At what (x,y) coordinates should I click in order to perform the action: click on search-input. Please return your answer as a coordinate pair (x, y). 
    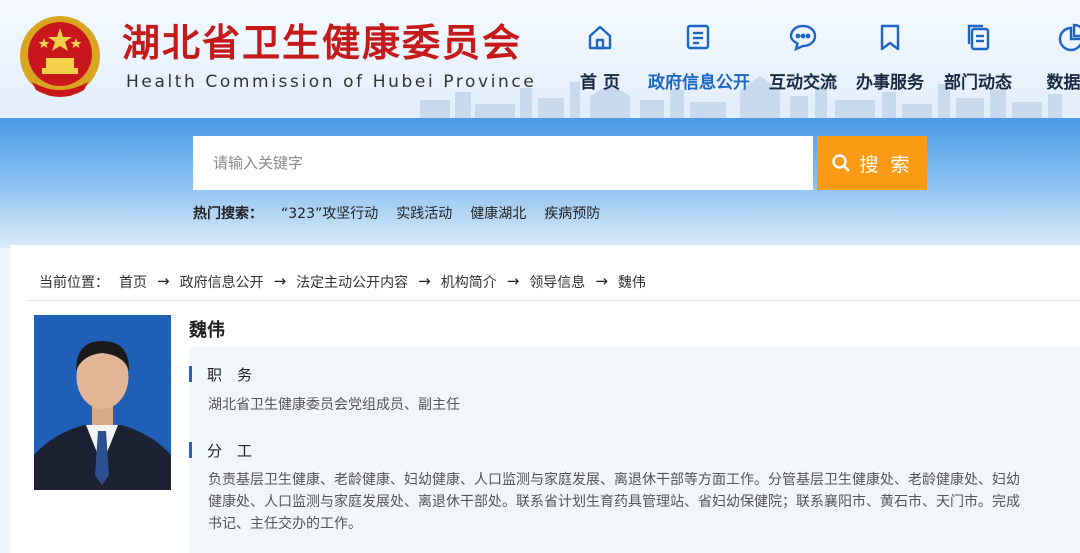
    Looking at the image, I should click on (503, 163).